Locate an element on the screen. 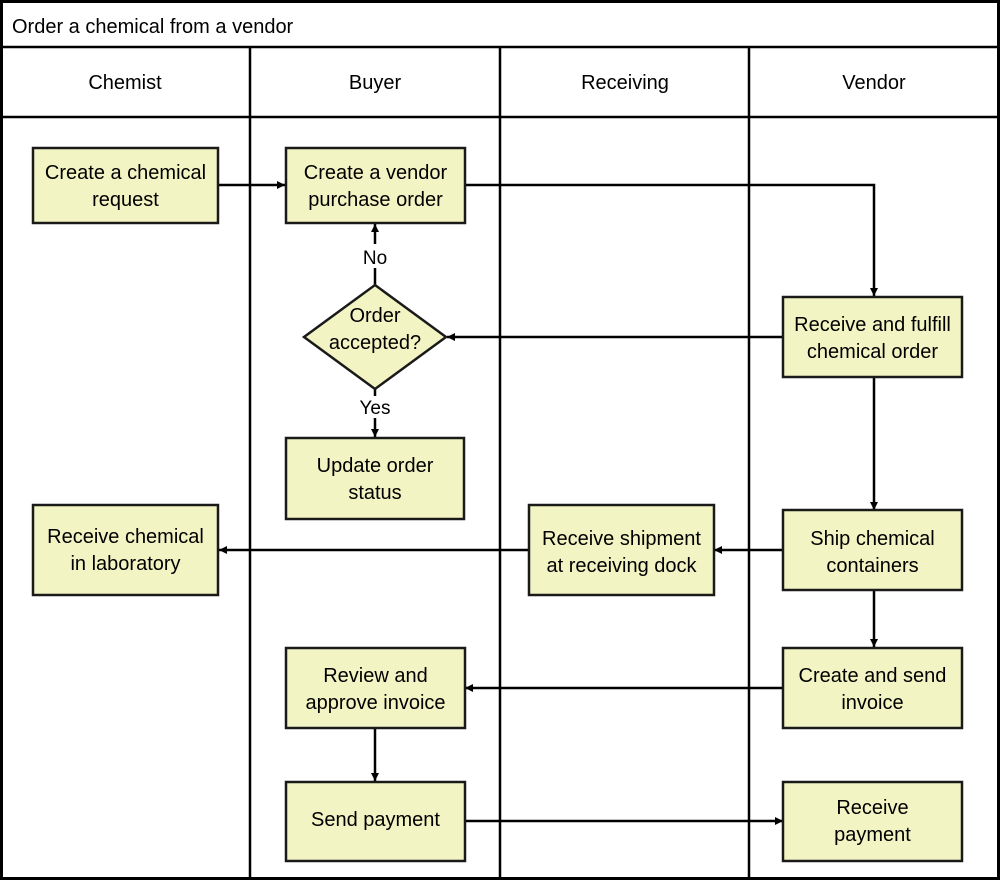 The image size is (1000, 880). lane-header-vendor: Vendor is located at coordinates (874, 83).